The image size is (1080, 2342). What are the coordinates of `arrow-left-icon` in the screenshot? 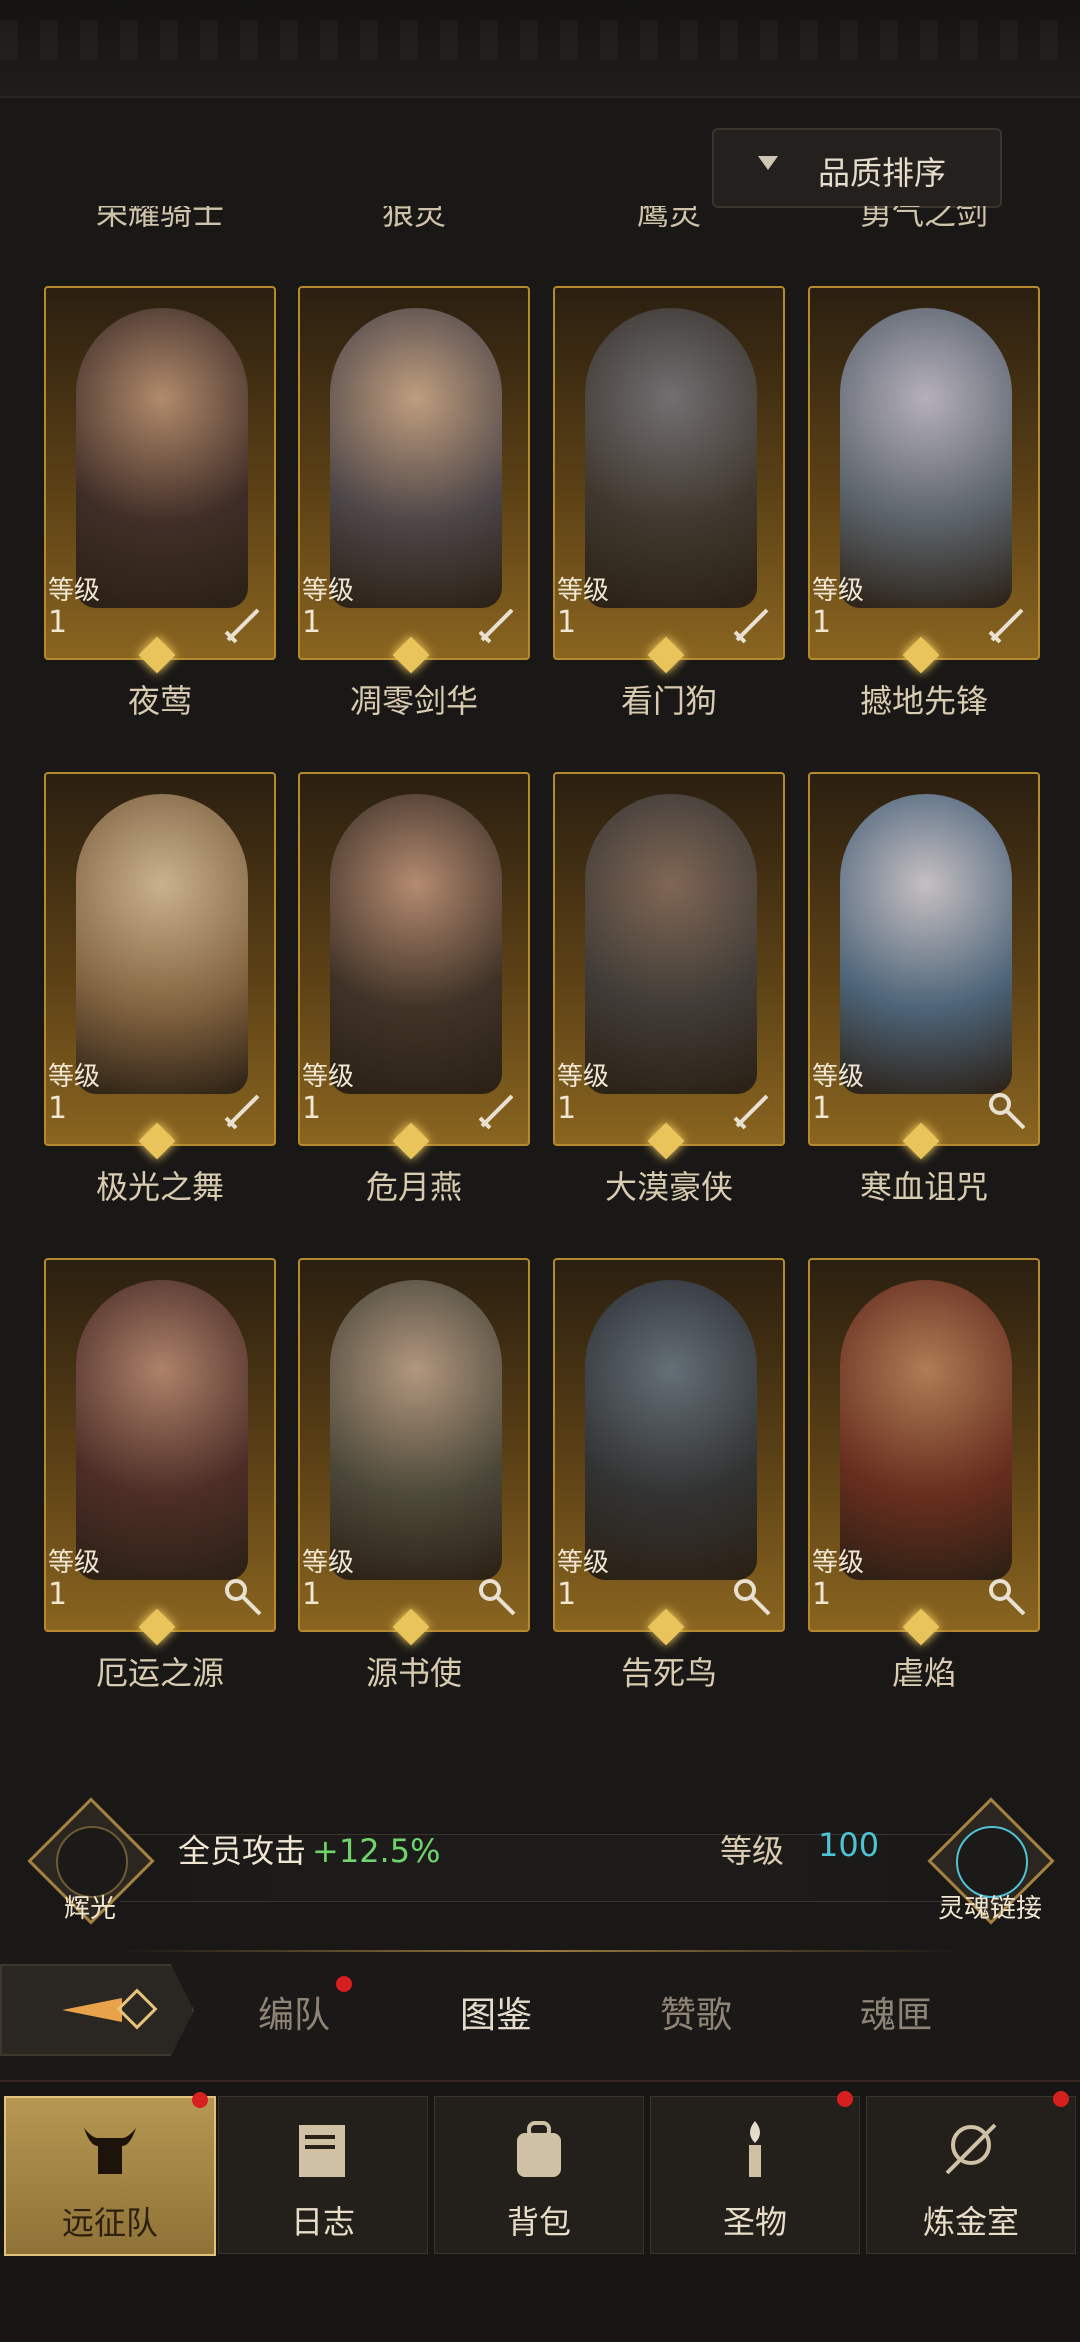 It's located at (110, 2009).